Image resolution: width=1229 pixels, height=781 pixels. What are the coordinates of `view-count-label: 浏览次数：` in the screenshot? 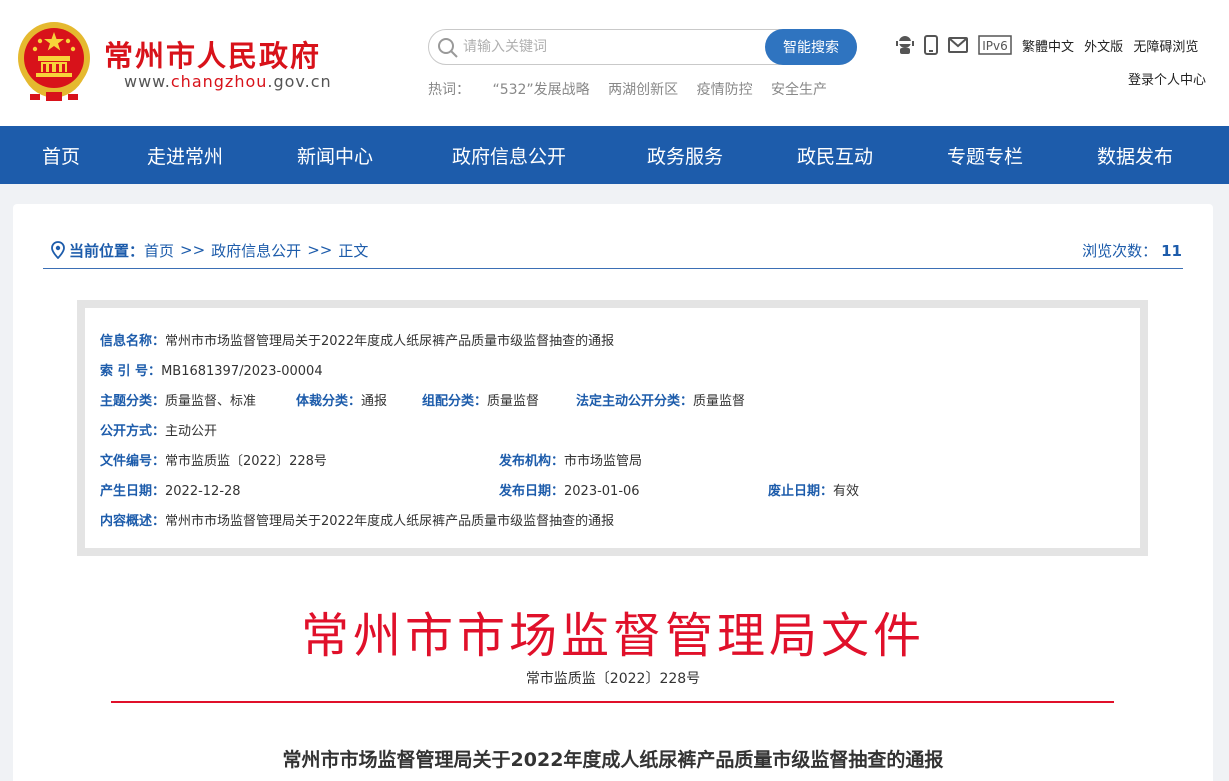 It's located at (1120, 251).